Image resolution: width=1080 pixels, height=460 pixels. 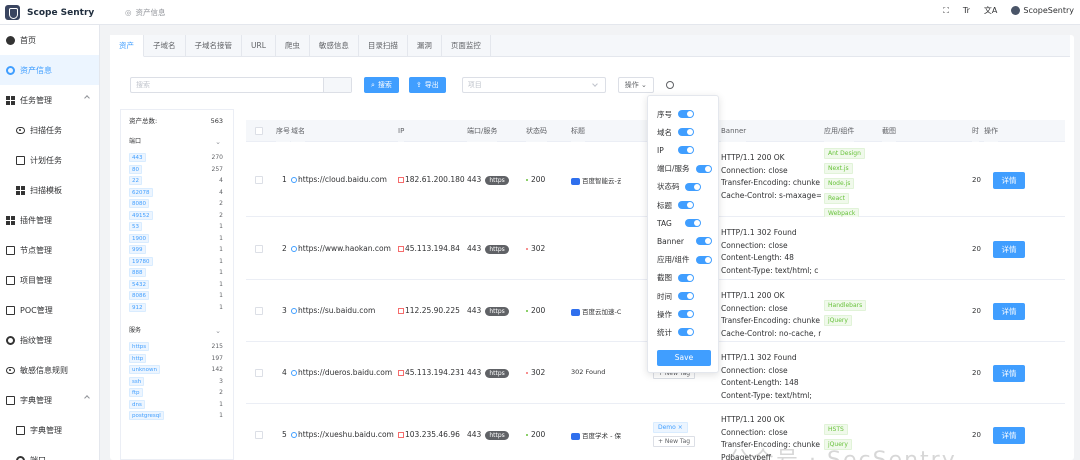 What do you see at coordinates (10, 310) in the screenshot?
I see `poc-icon` at bounding box center [10, 310].